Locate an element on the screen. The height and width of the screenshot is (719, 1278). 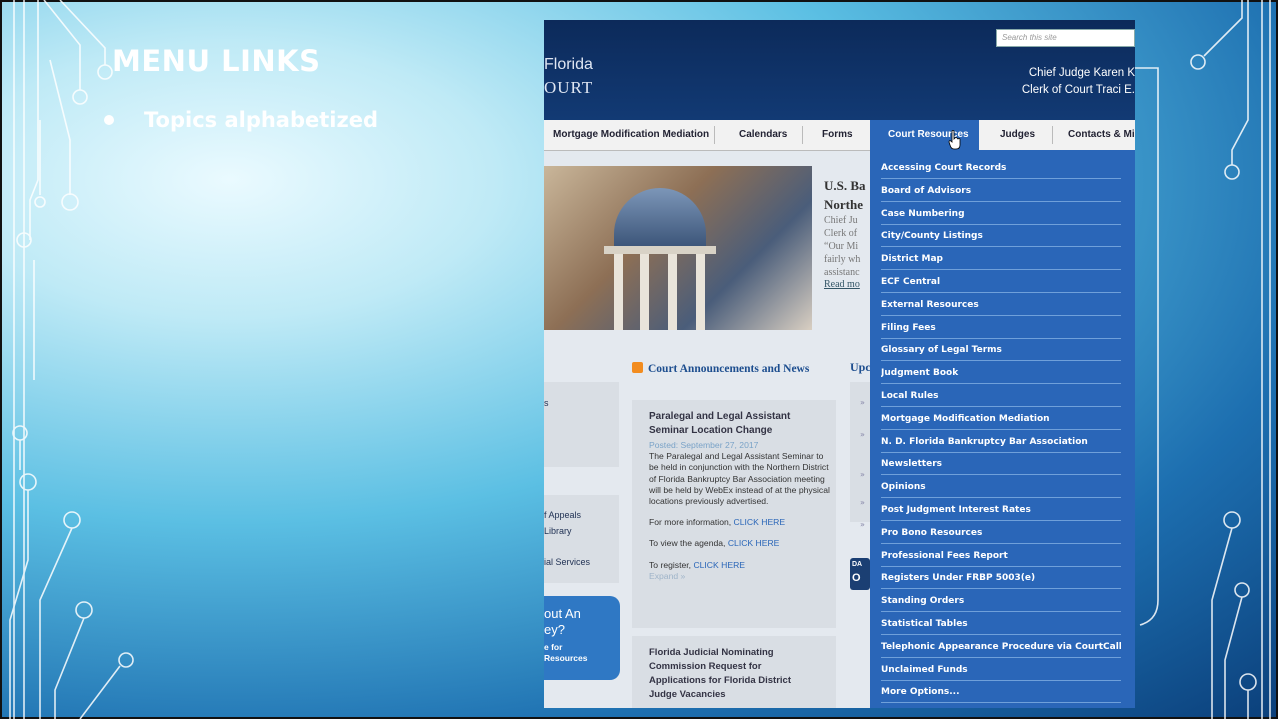
announcement-register: To register, CLICK HERE is located at coordinates (740, 565).